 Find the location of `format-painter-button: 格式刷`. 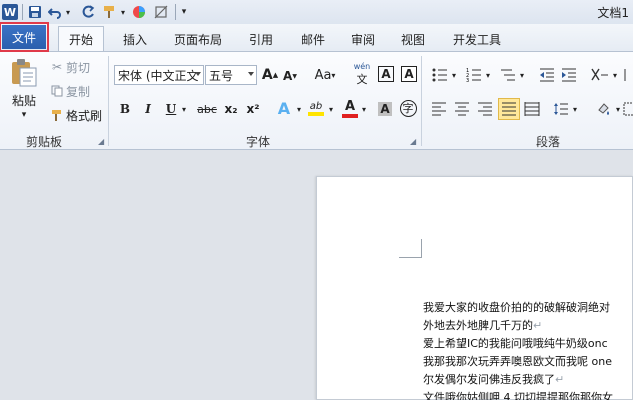

format-painter-button: 格式刷 is located at coordinates (86, 115).